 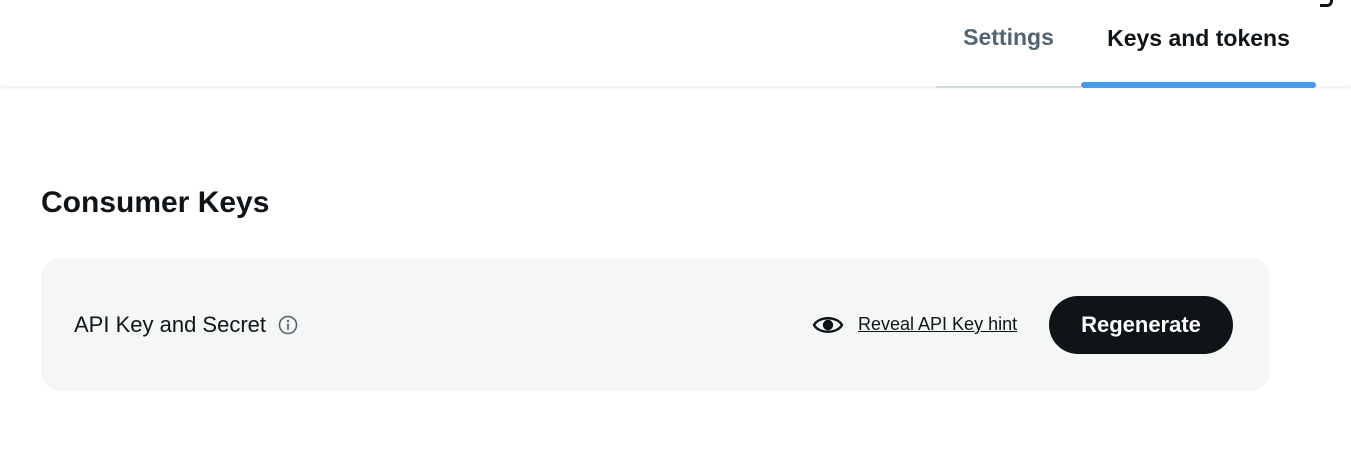 I want to click on regenerate-button: Regenerate, so click(x=1141, y=325).